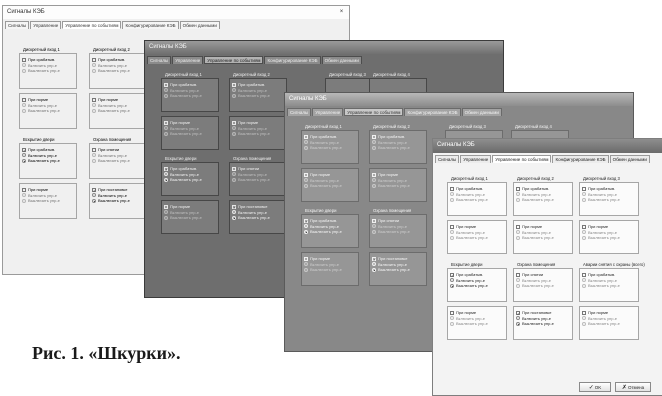  What do you see at coordinates (595, 387) in the screenshot?
I see `ok-button: ✓OK` at bounding box center [595, 387].